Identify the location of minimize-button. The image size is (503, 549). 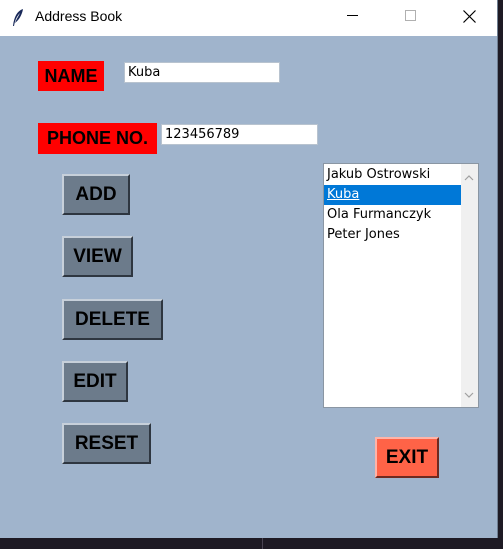
(353, 16).